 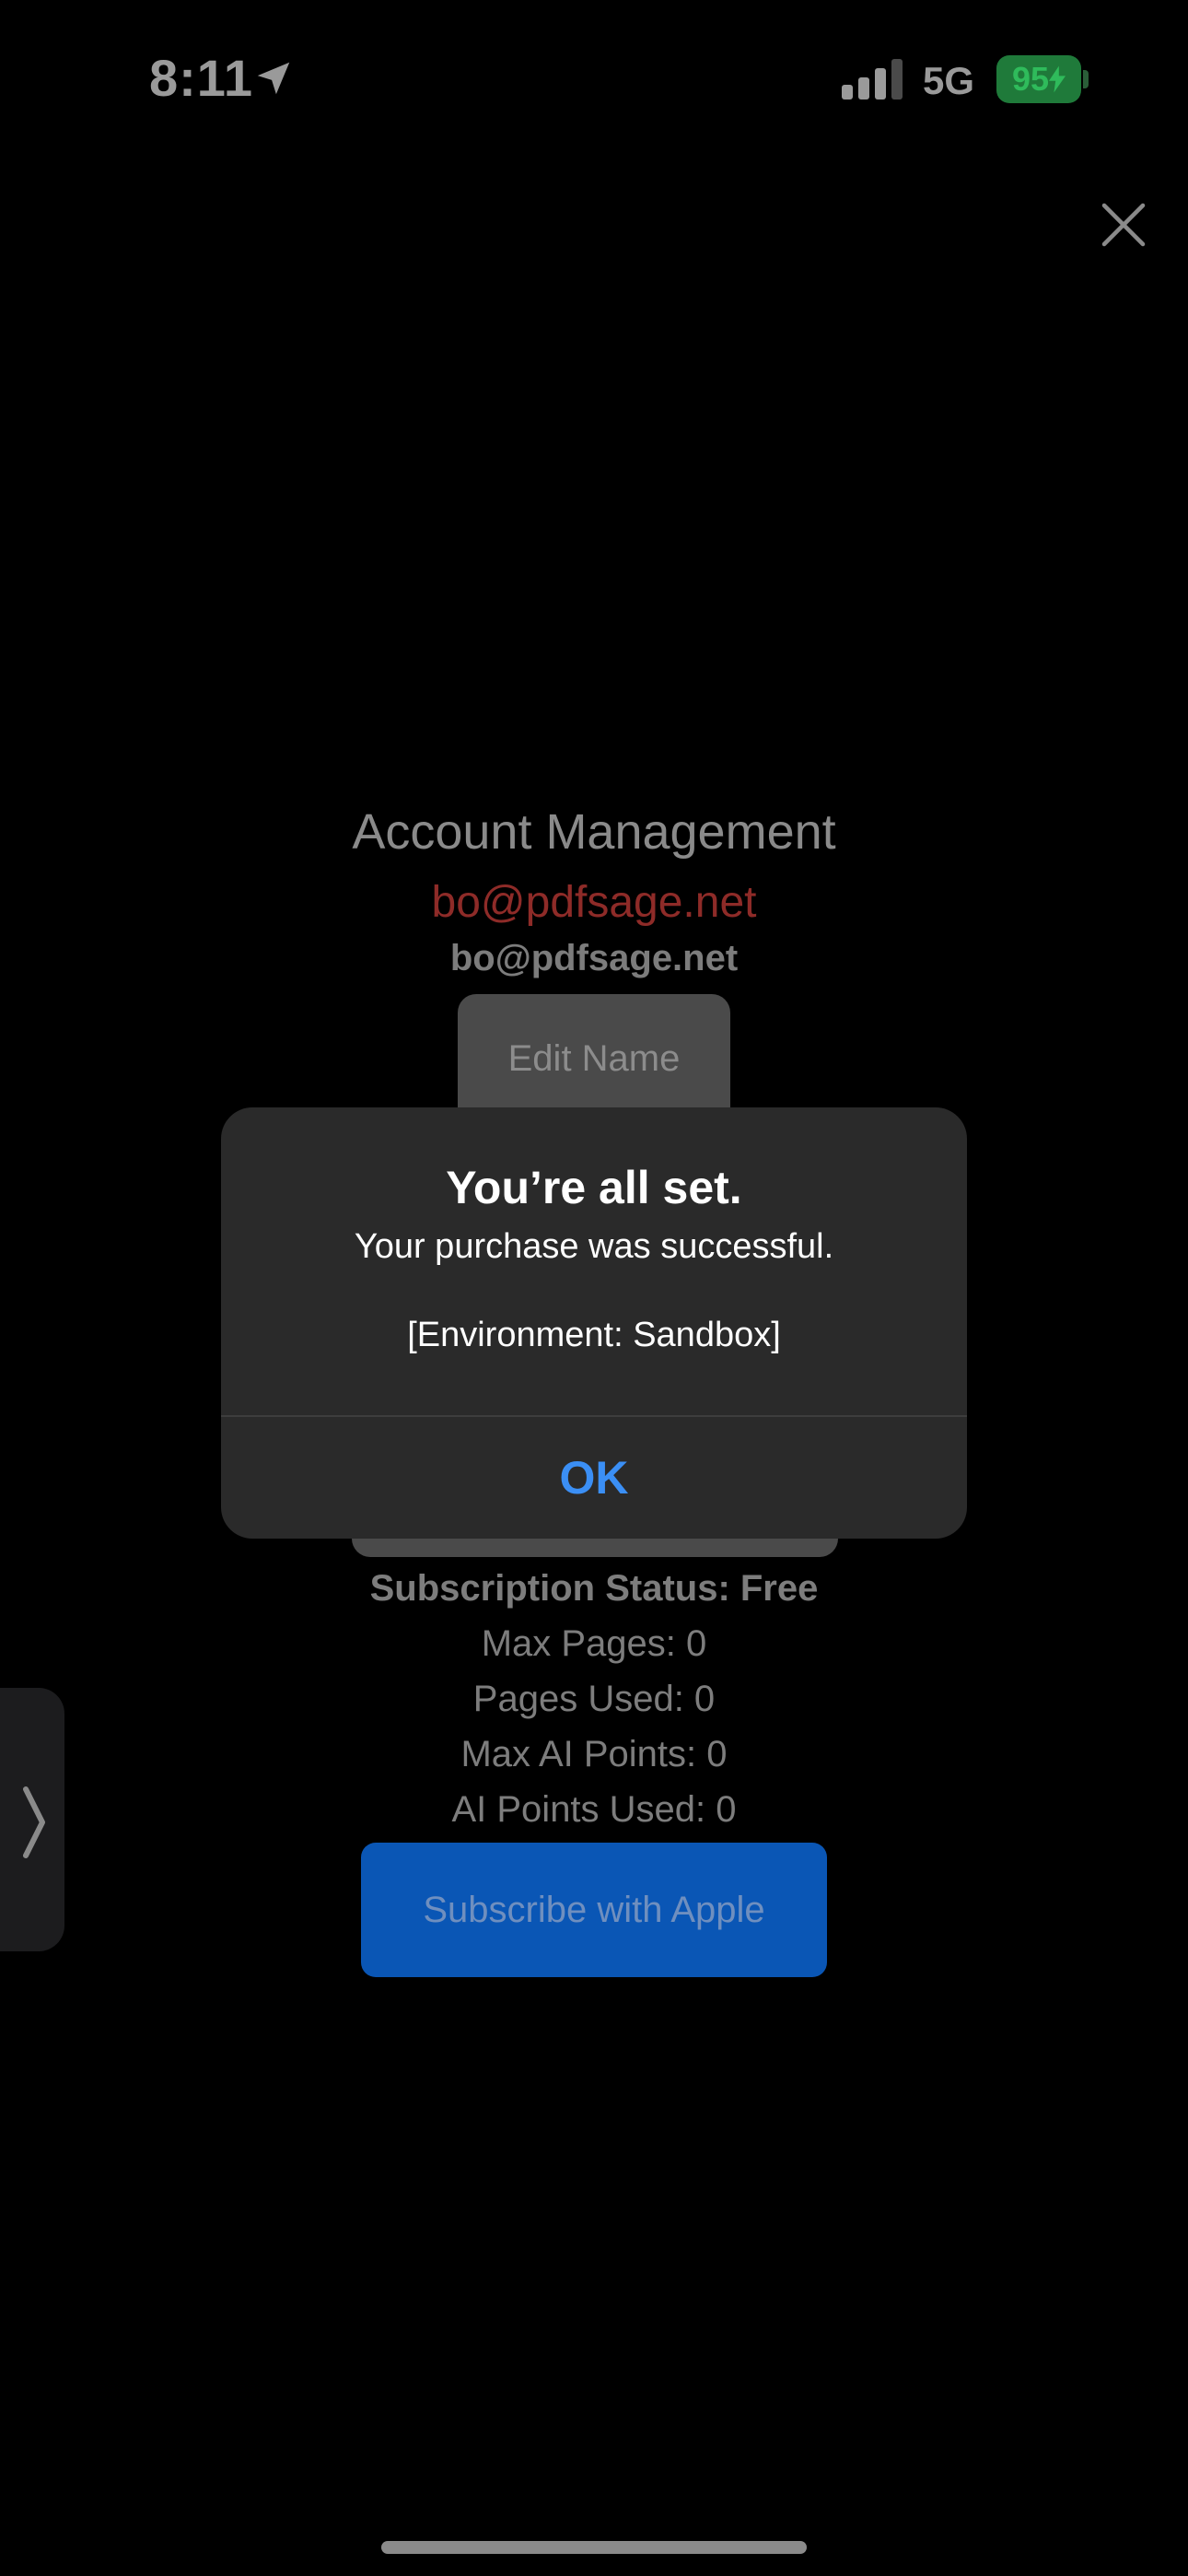 I want to click on chevron-right-icon, so click(x=34, y=1822).